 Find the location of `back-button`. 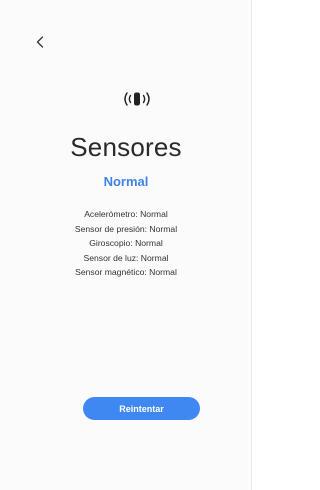

back-button is located at coordinates (40, 42).